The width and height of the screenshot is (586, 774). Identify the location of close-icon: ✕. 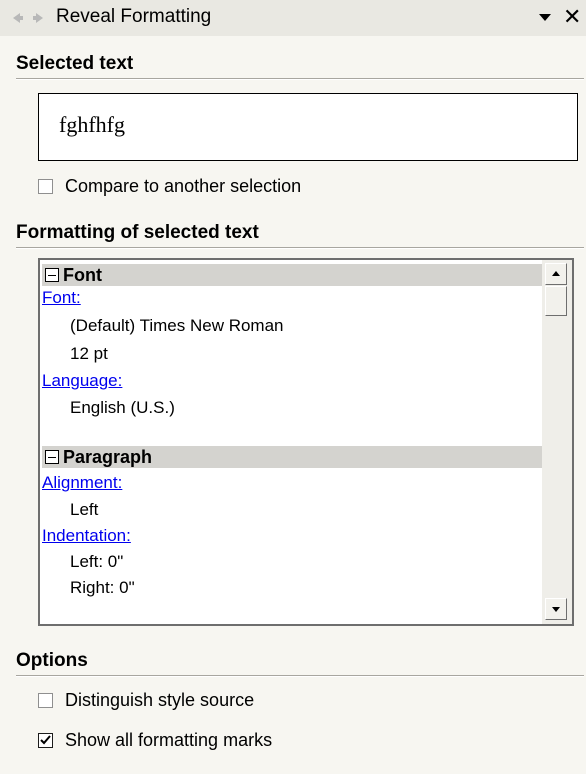
(572, 17).